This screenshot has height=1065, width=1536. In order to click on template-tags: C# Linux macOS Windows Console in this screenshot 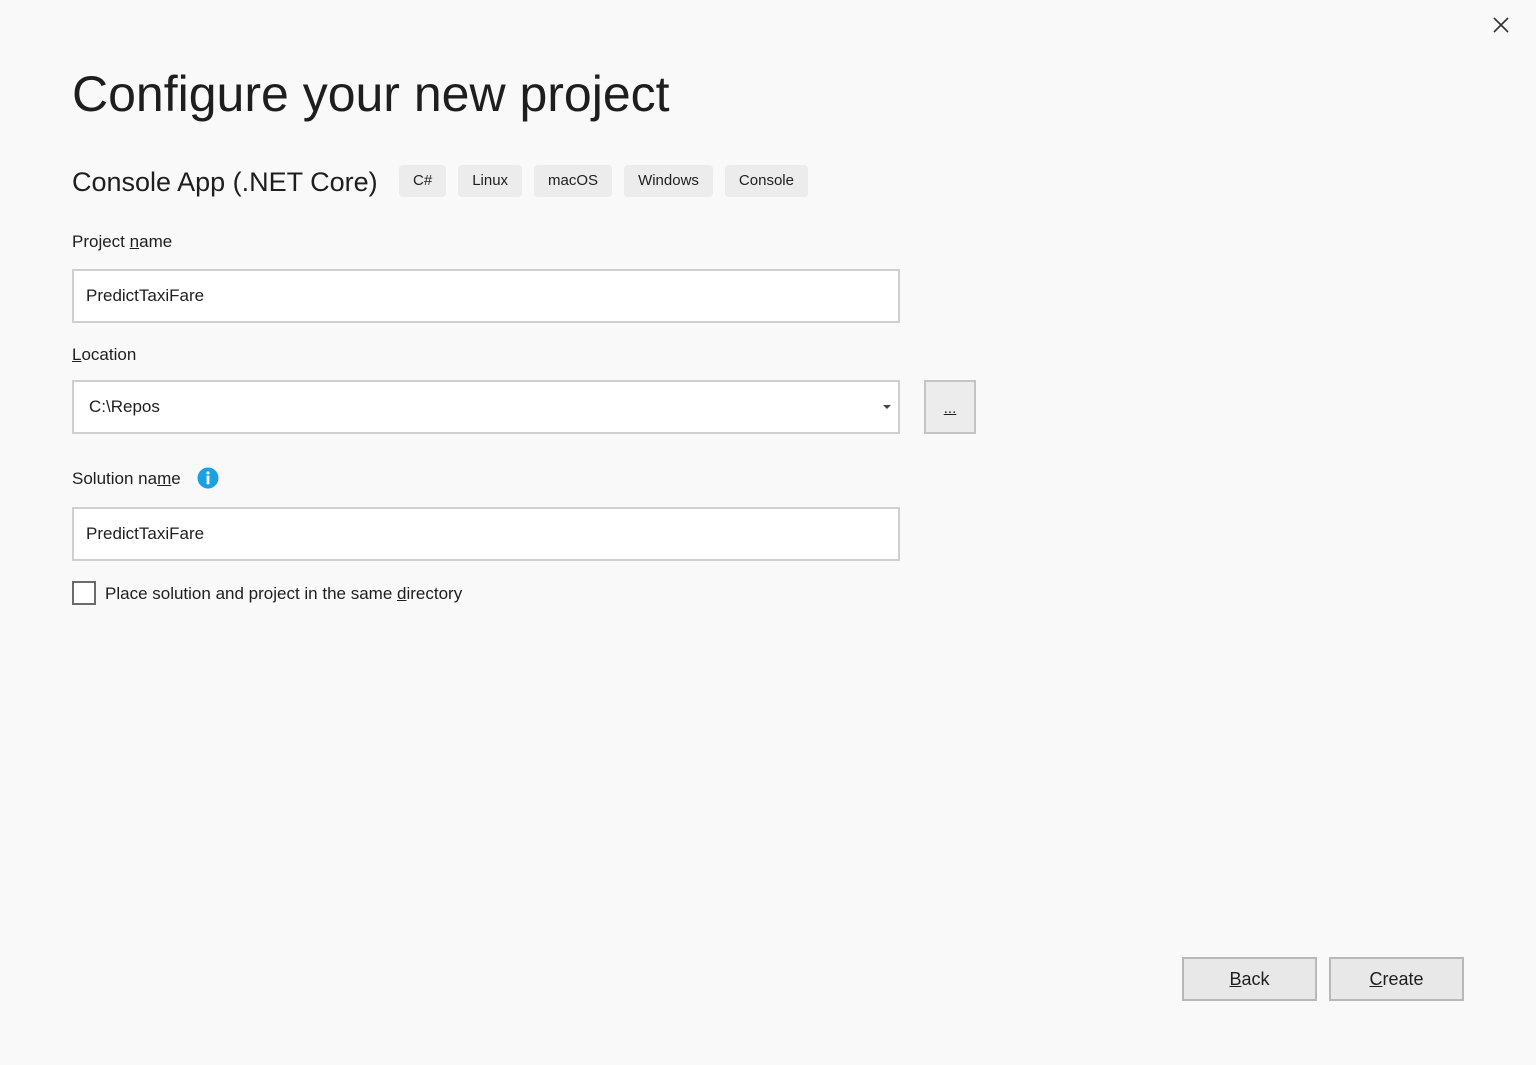, I will do `click(603, 181)`.